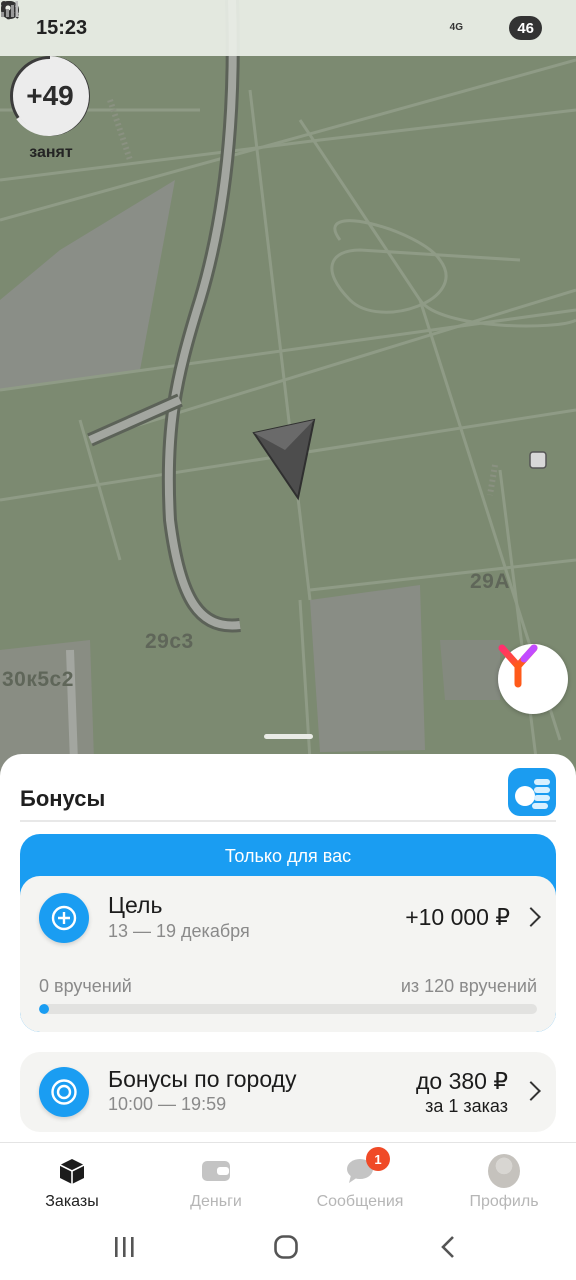  I want to click on missed-call-icon, so click(74, 21).